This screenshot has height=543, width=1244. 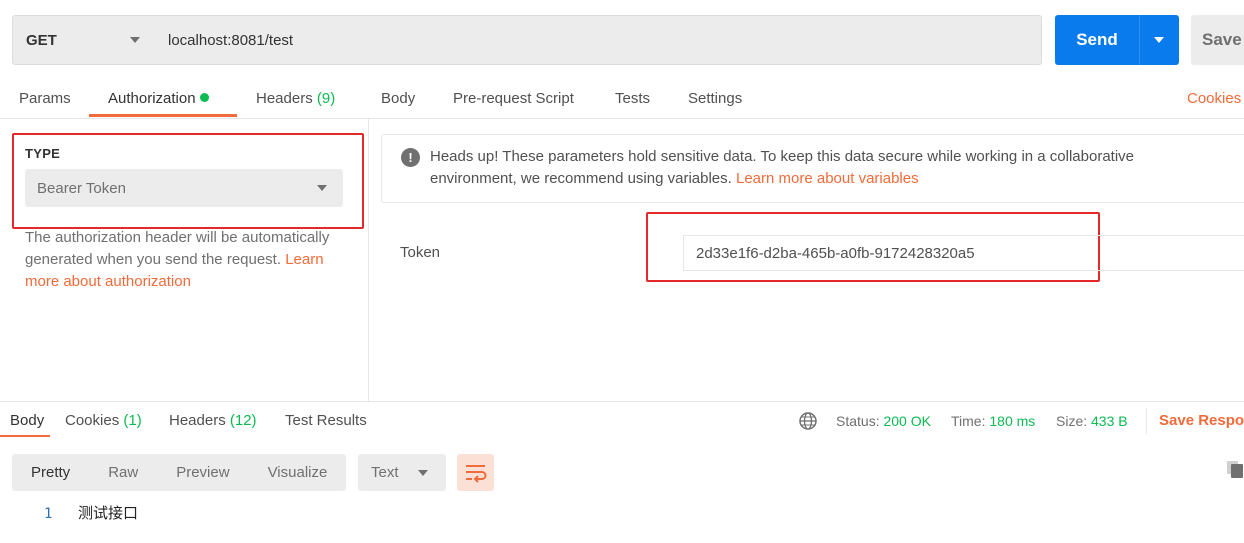 I want to click on response-body-line: 测试接口, so click(x=108, y=513).